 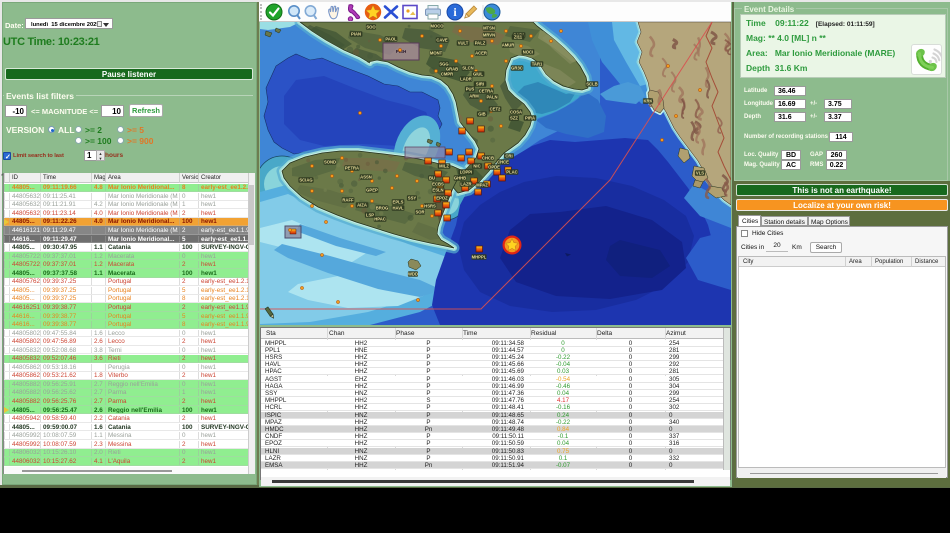 What do you see at coordinates (438, 184) in the screenshot?
I see `svg-text: ECBS` at bounding box center [438, 184].